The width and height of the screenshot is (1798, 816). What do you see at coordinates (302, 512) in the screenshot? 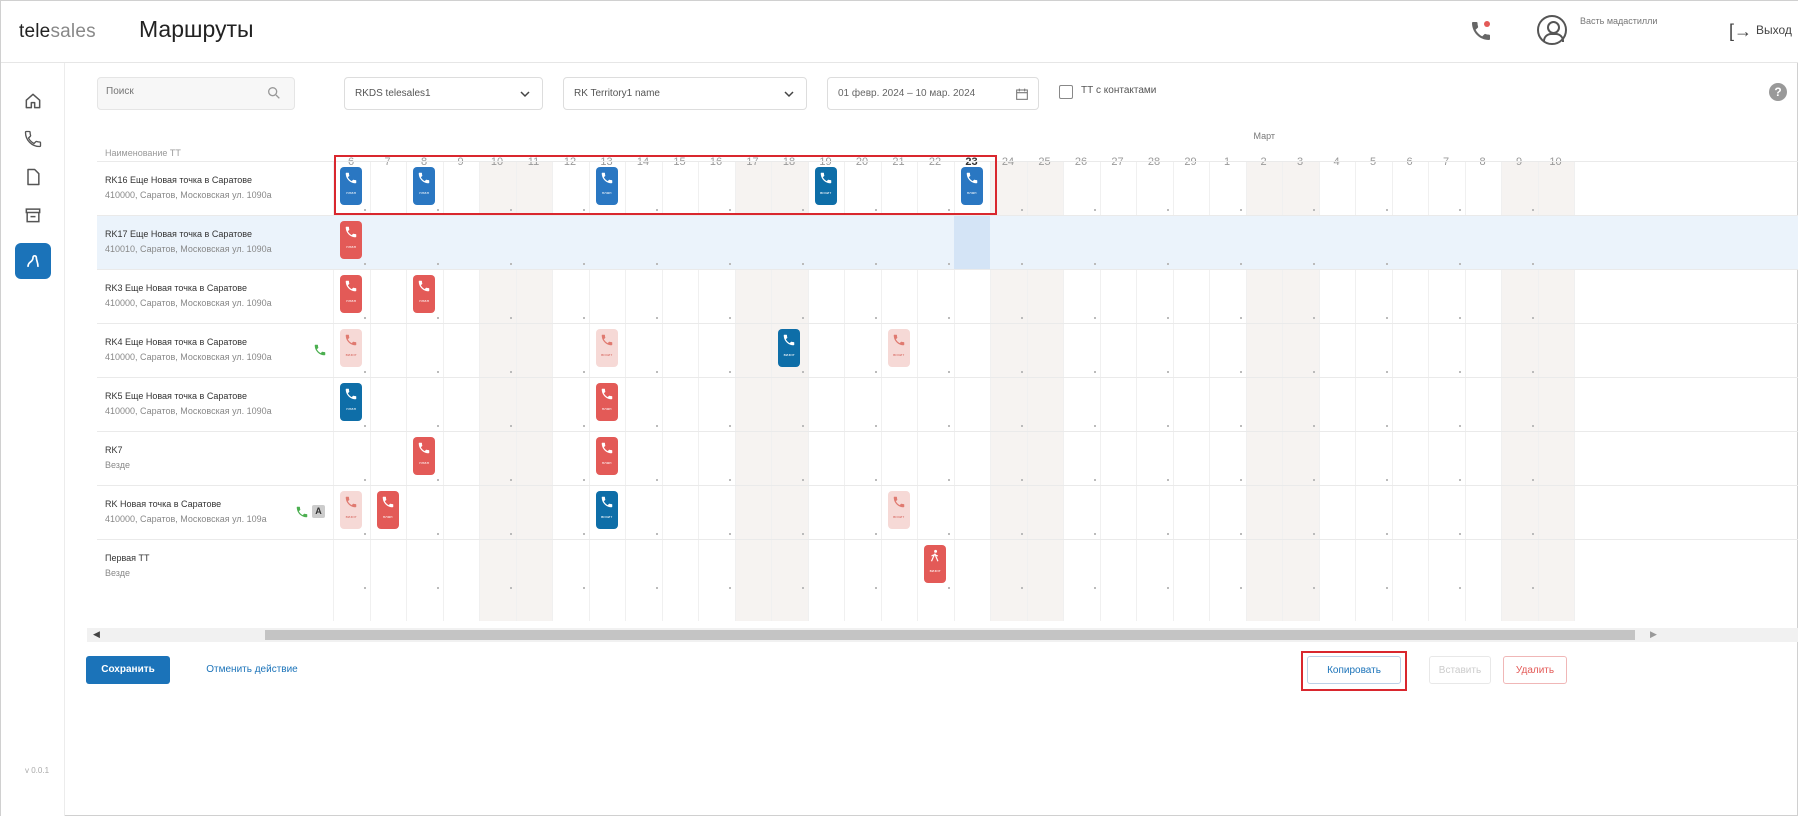
I see `contact-phone-icon` at bounding box center [302, 512].